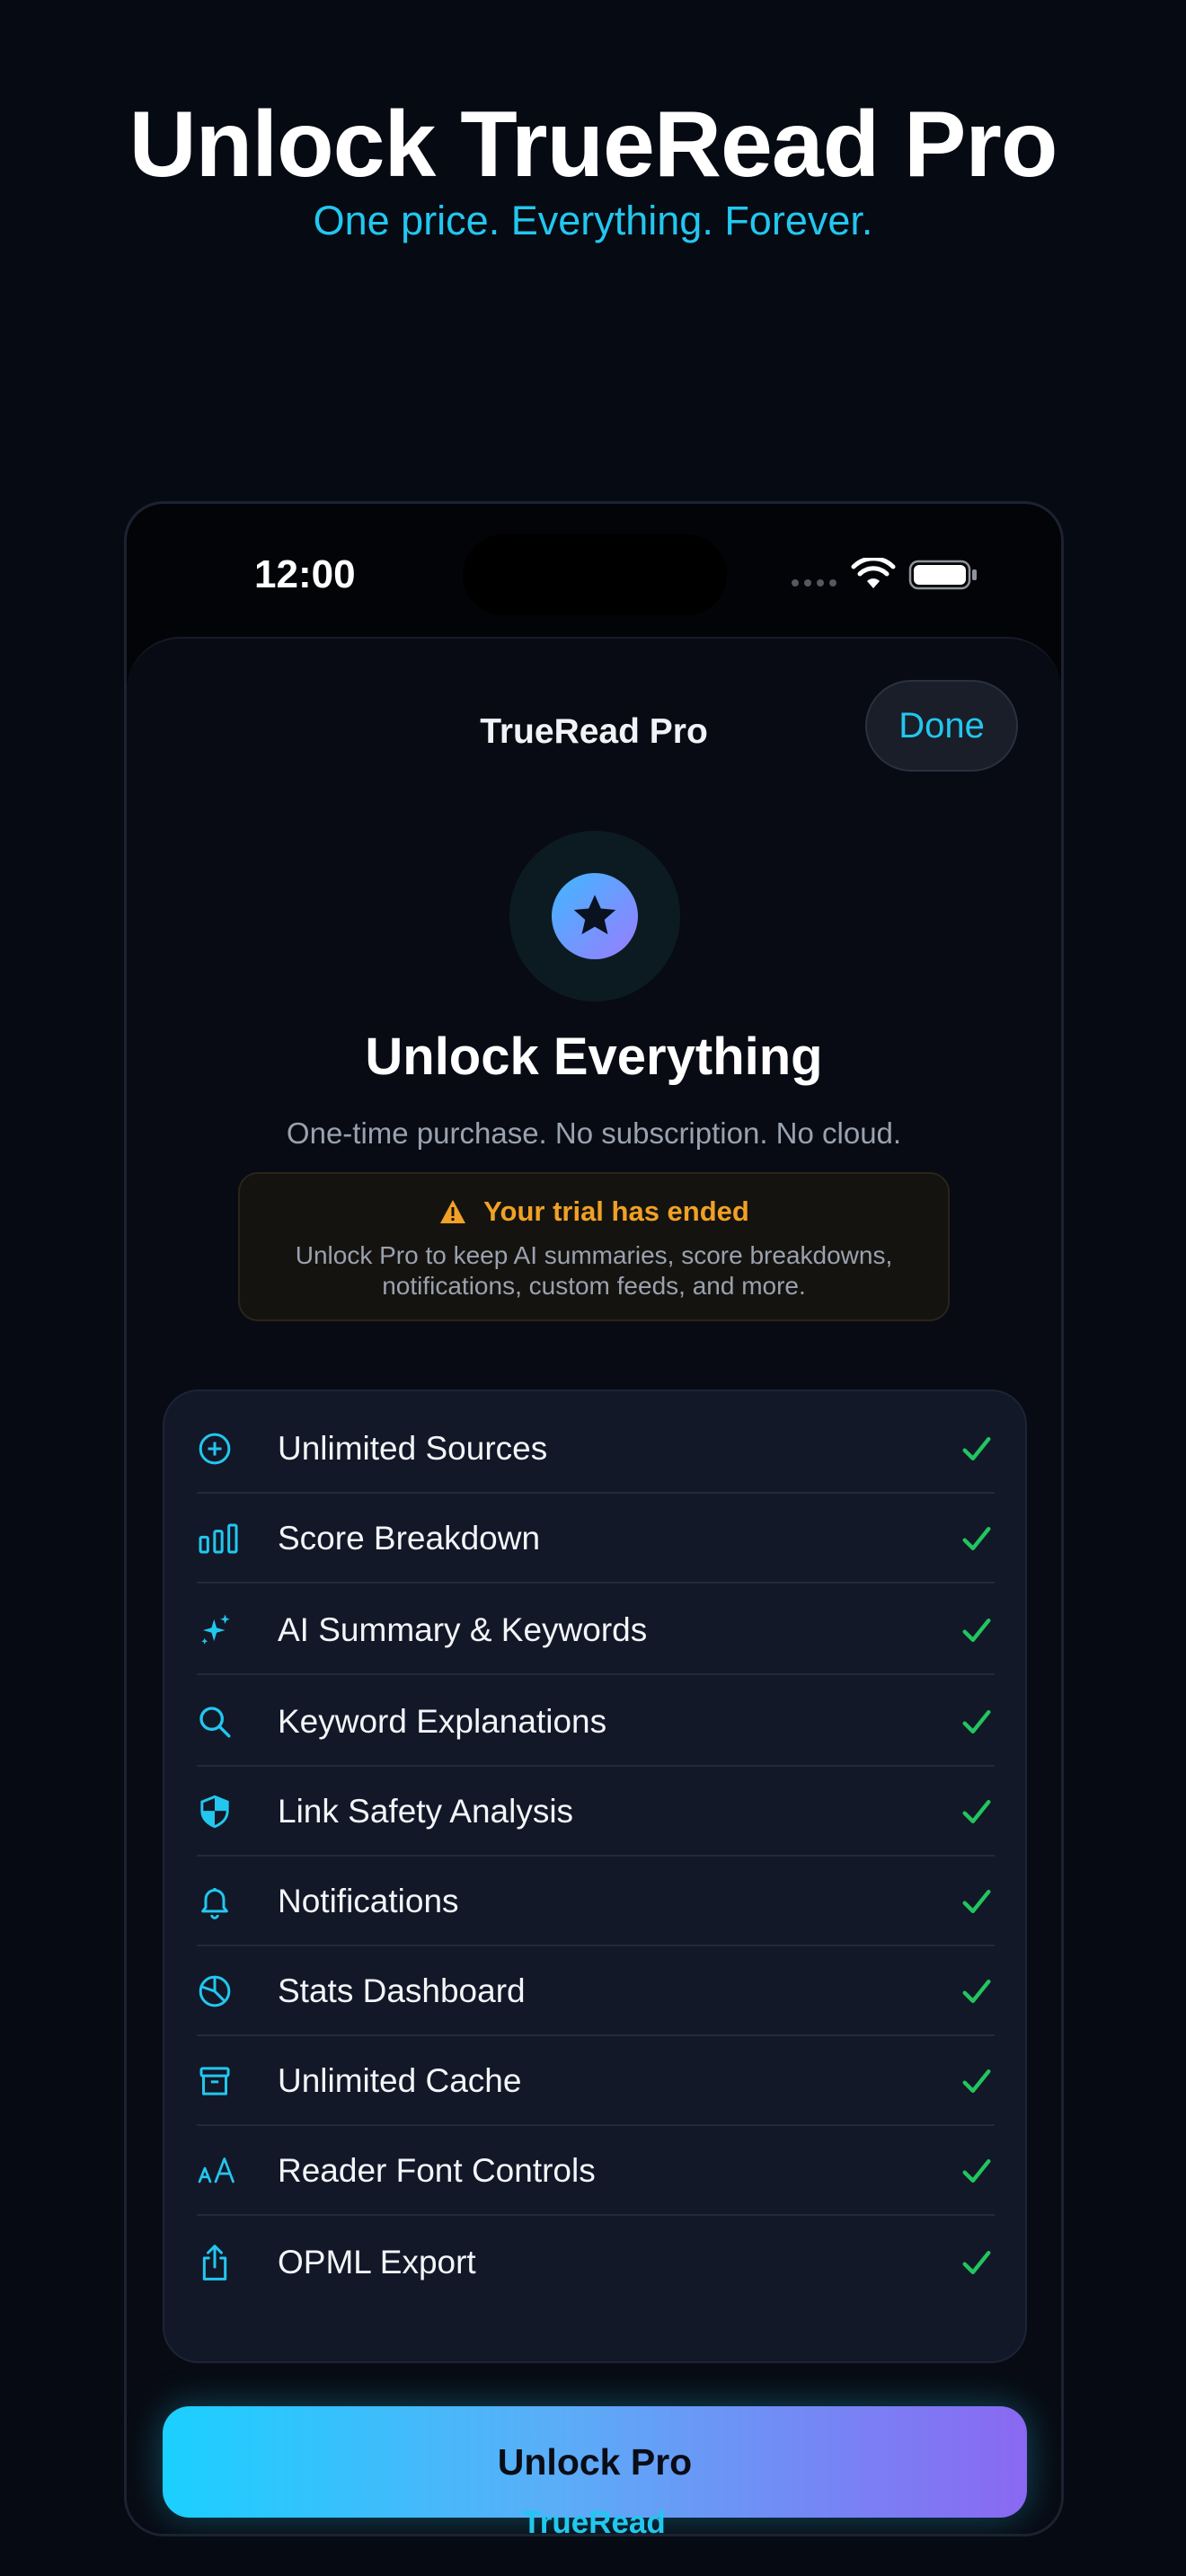 The image size is (1186, 2576). What do you see at coordinates (437, 2170) in the screenshot?
I see `feature-label: Reader Font Controls` at bounding box center [437, 2170].